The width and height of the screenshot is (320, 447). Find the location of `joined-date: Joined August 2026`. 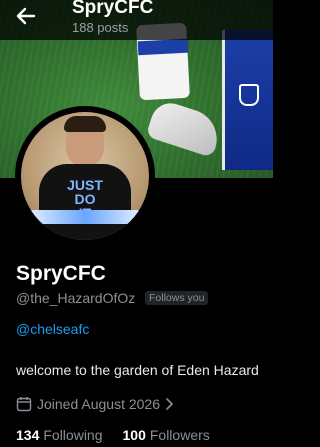

joined-date: Joined August 2026 is located at coordinates (95, 404).